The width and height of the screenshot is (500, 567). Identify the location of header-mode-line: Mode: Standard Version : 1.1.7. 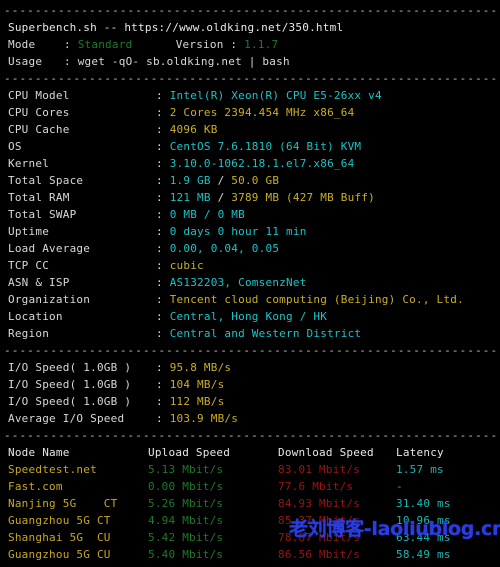
(143, 44).